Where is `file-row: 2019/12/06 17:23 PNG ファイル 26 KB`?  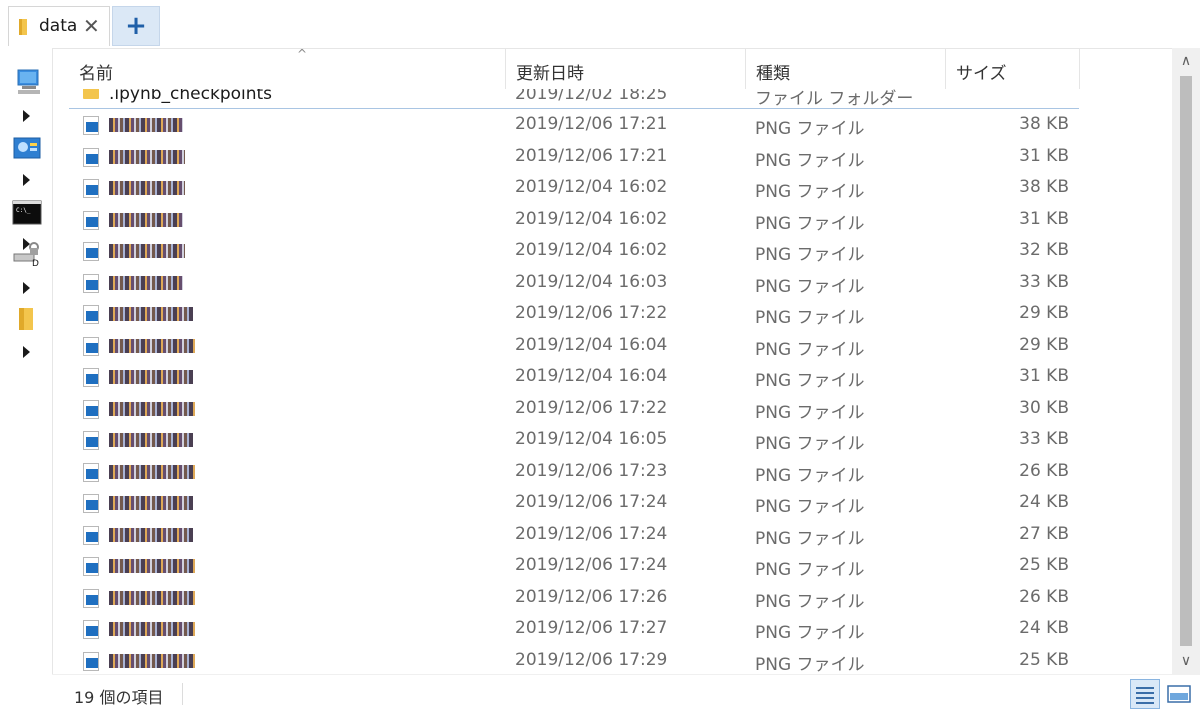 file-row: 2019/12/06 17:23 PNG ファイル 26 KB is located at coordinates (574, 472).